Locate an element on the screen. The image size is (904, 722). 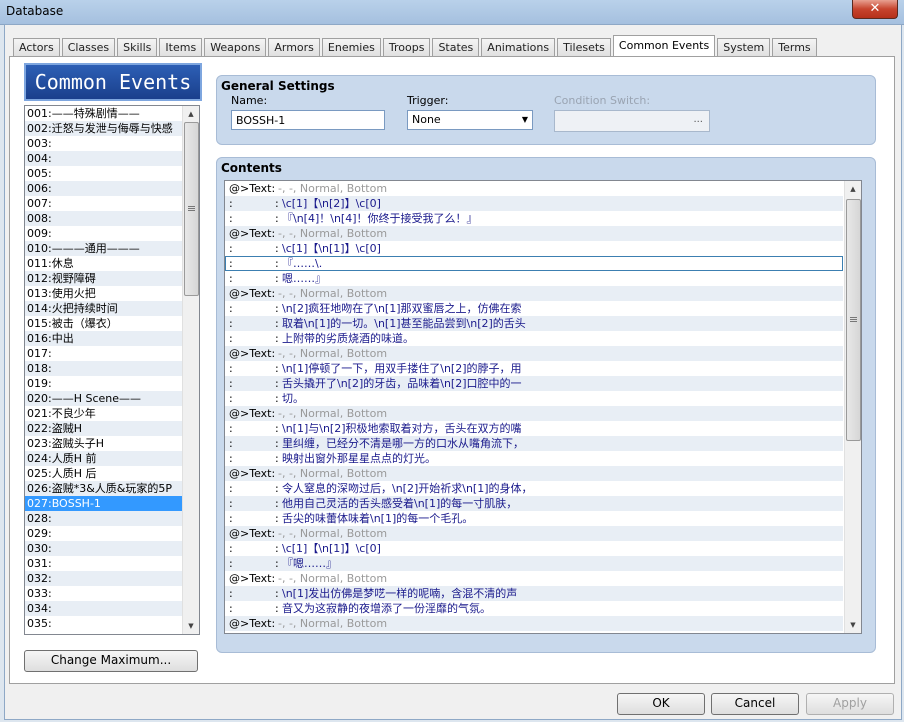
list-item: 011:休息 is located at coordinates (103, 263).